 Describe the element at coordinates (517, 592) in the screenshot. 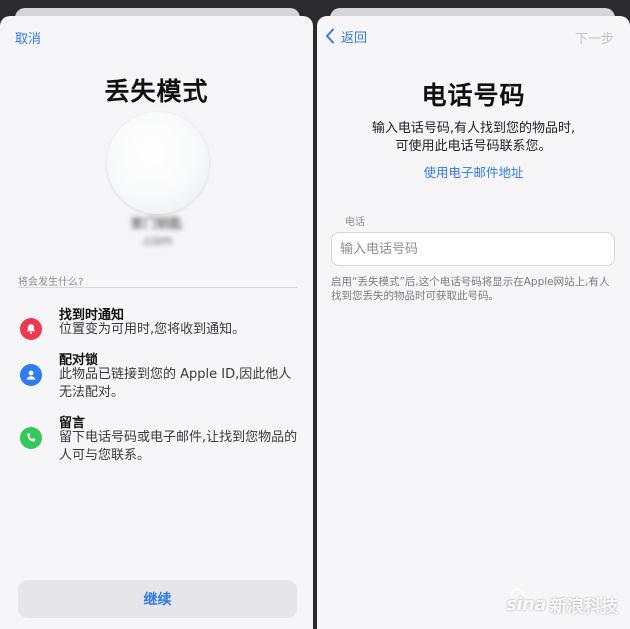

I see `sina-eye-icon` at that location.